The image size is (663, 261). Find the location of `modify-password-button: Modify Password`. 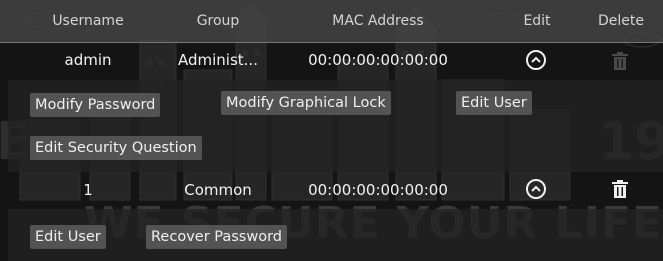

modify-password-button: Modify Password is located at coordinates (95, 105).